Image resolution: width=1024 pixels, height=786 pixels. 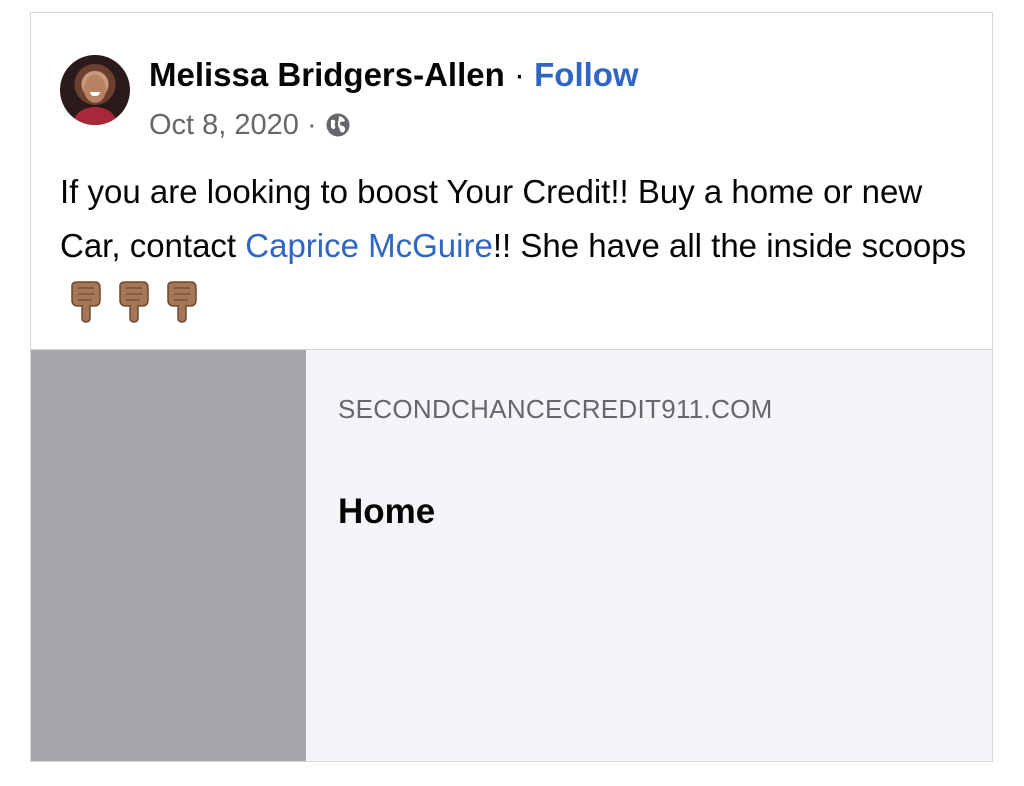 What do you see at coordinates (327, 74) in the screenshot?
I see `author-name: Melissa Bridgers-Allen` at bounding box center [327, 74].